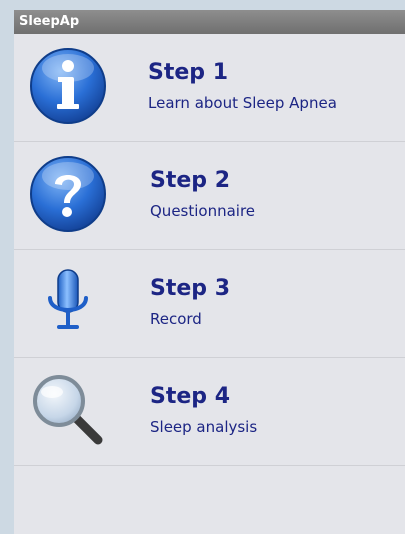  Describe the element at coordinates (209, 22) in the screenshot. I see `app-title-bar: SleepAp` at that location.